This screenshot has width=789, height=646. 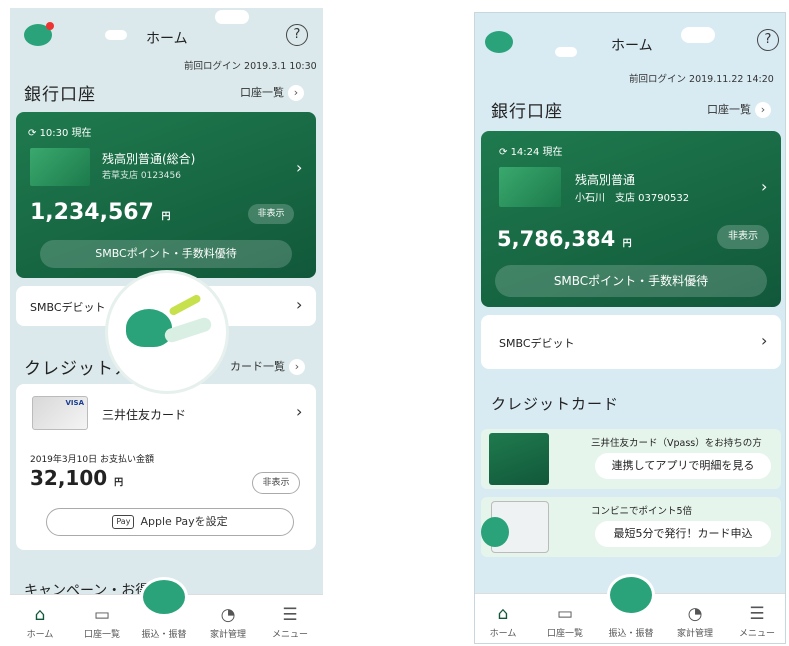 What do you see at coordinates (642, 511) in the screenshot?
I see `promo-text: コンビニでポイント5倍` at bounding box center [642, 511].